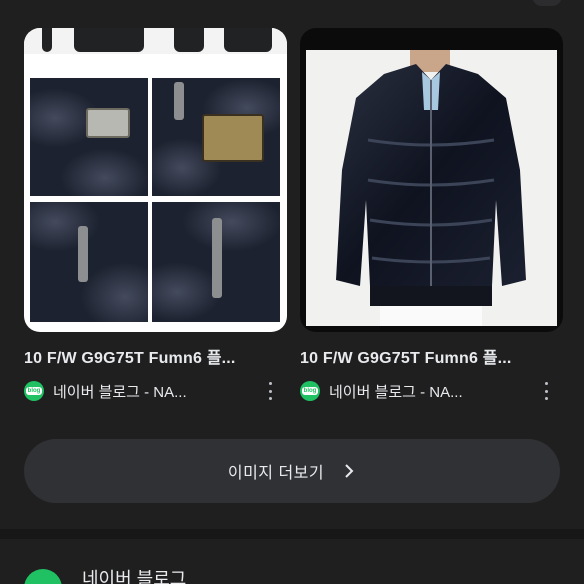 Image resolution: width=584 pixels, height=584 pixels. What do you see at coordinates (547, 3) in the screenshot?
I see `overflow-button` at bounding box center [547, 3].